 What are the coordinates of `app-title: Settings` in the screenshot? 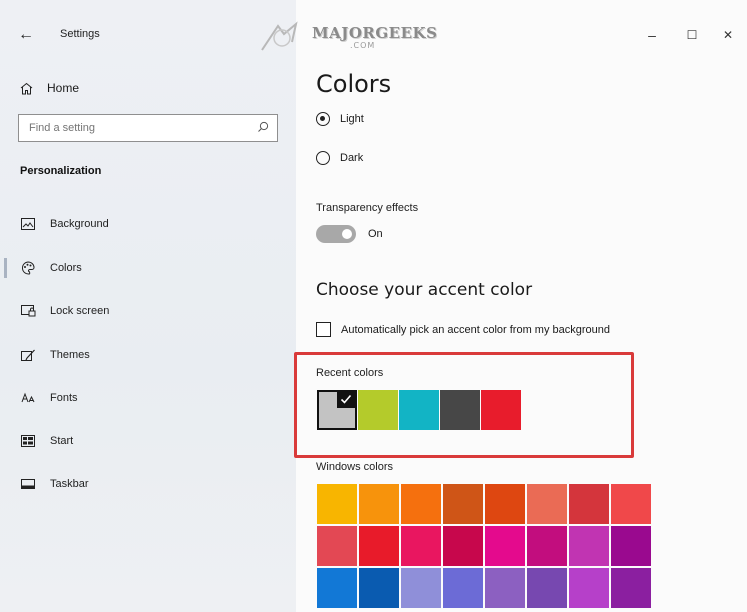 It's located at (80, 34).